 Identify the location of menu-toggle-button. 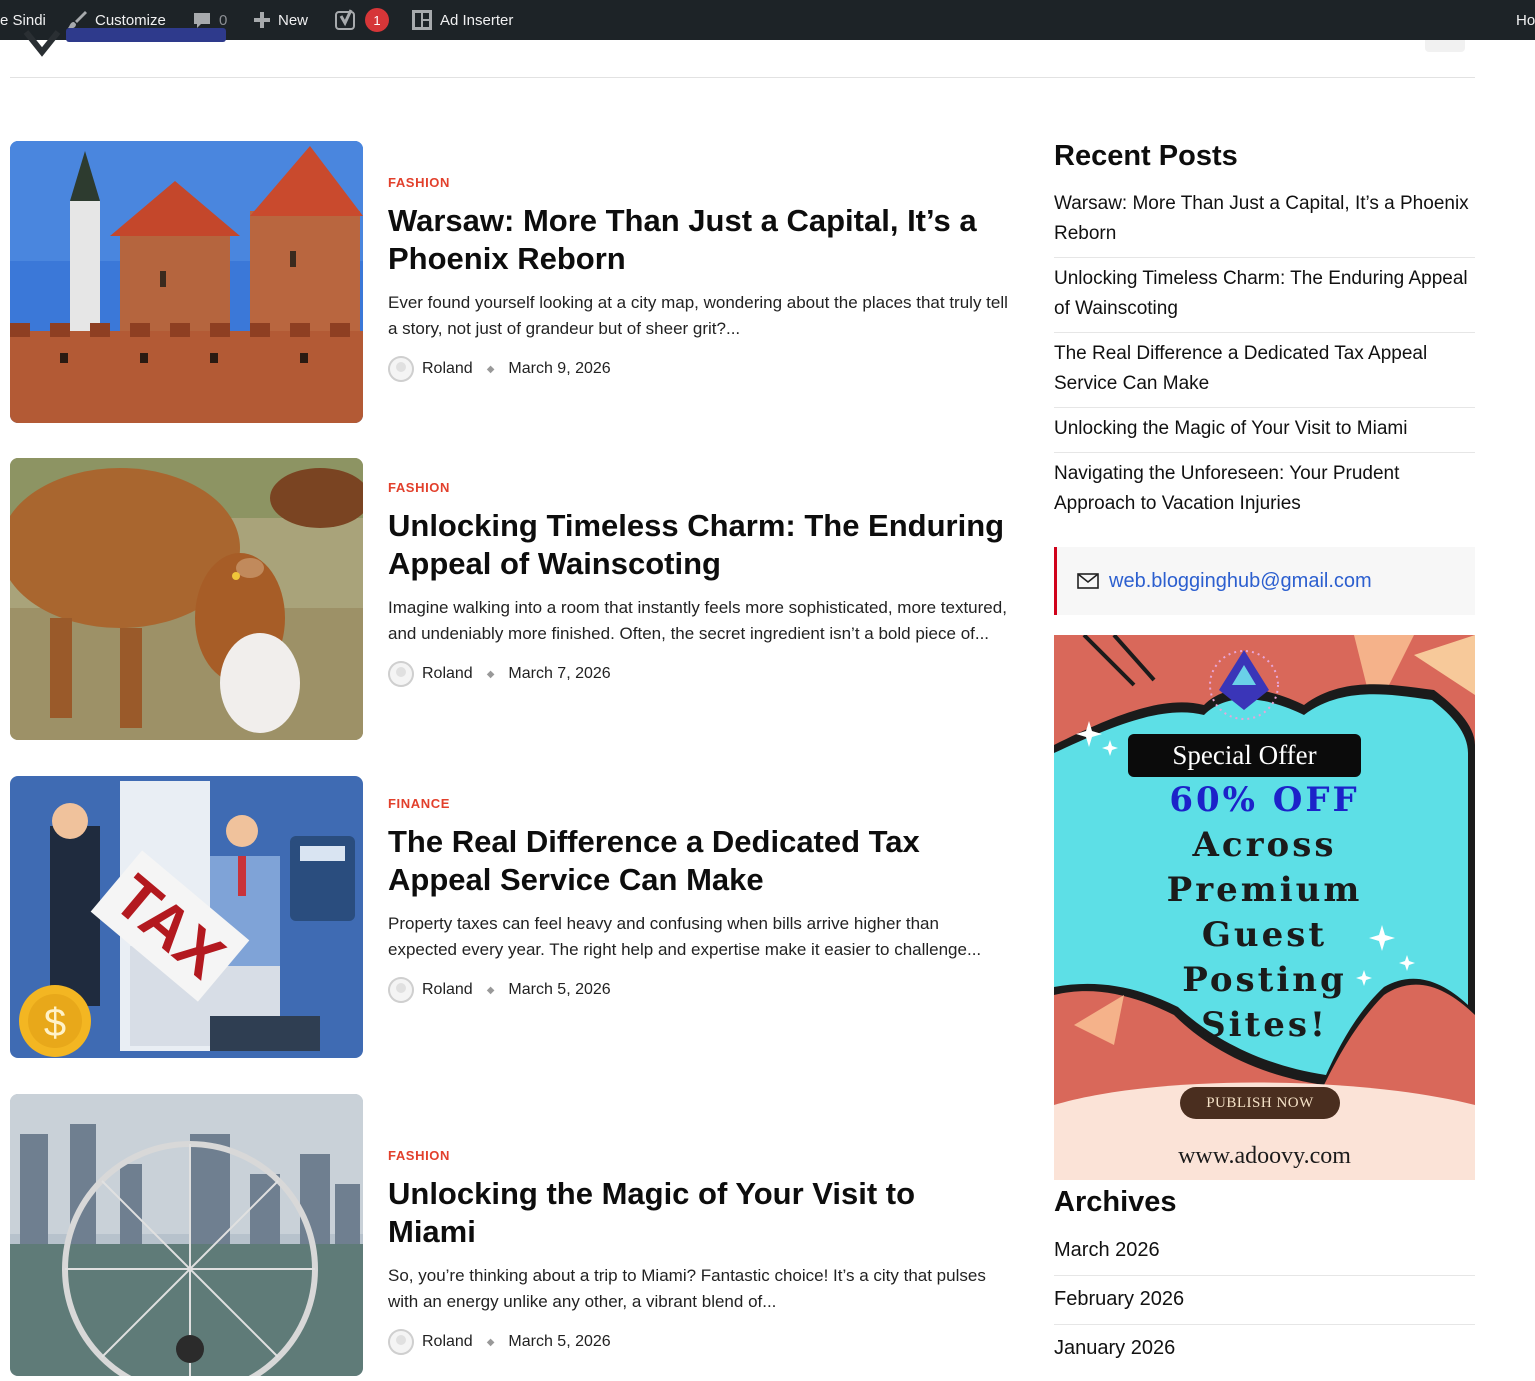
(1445, 46).